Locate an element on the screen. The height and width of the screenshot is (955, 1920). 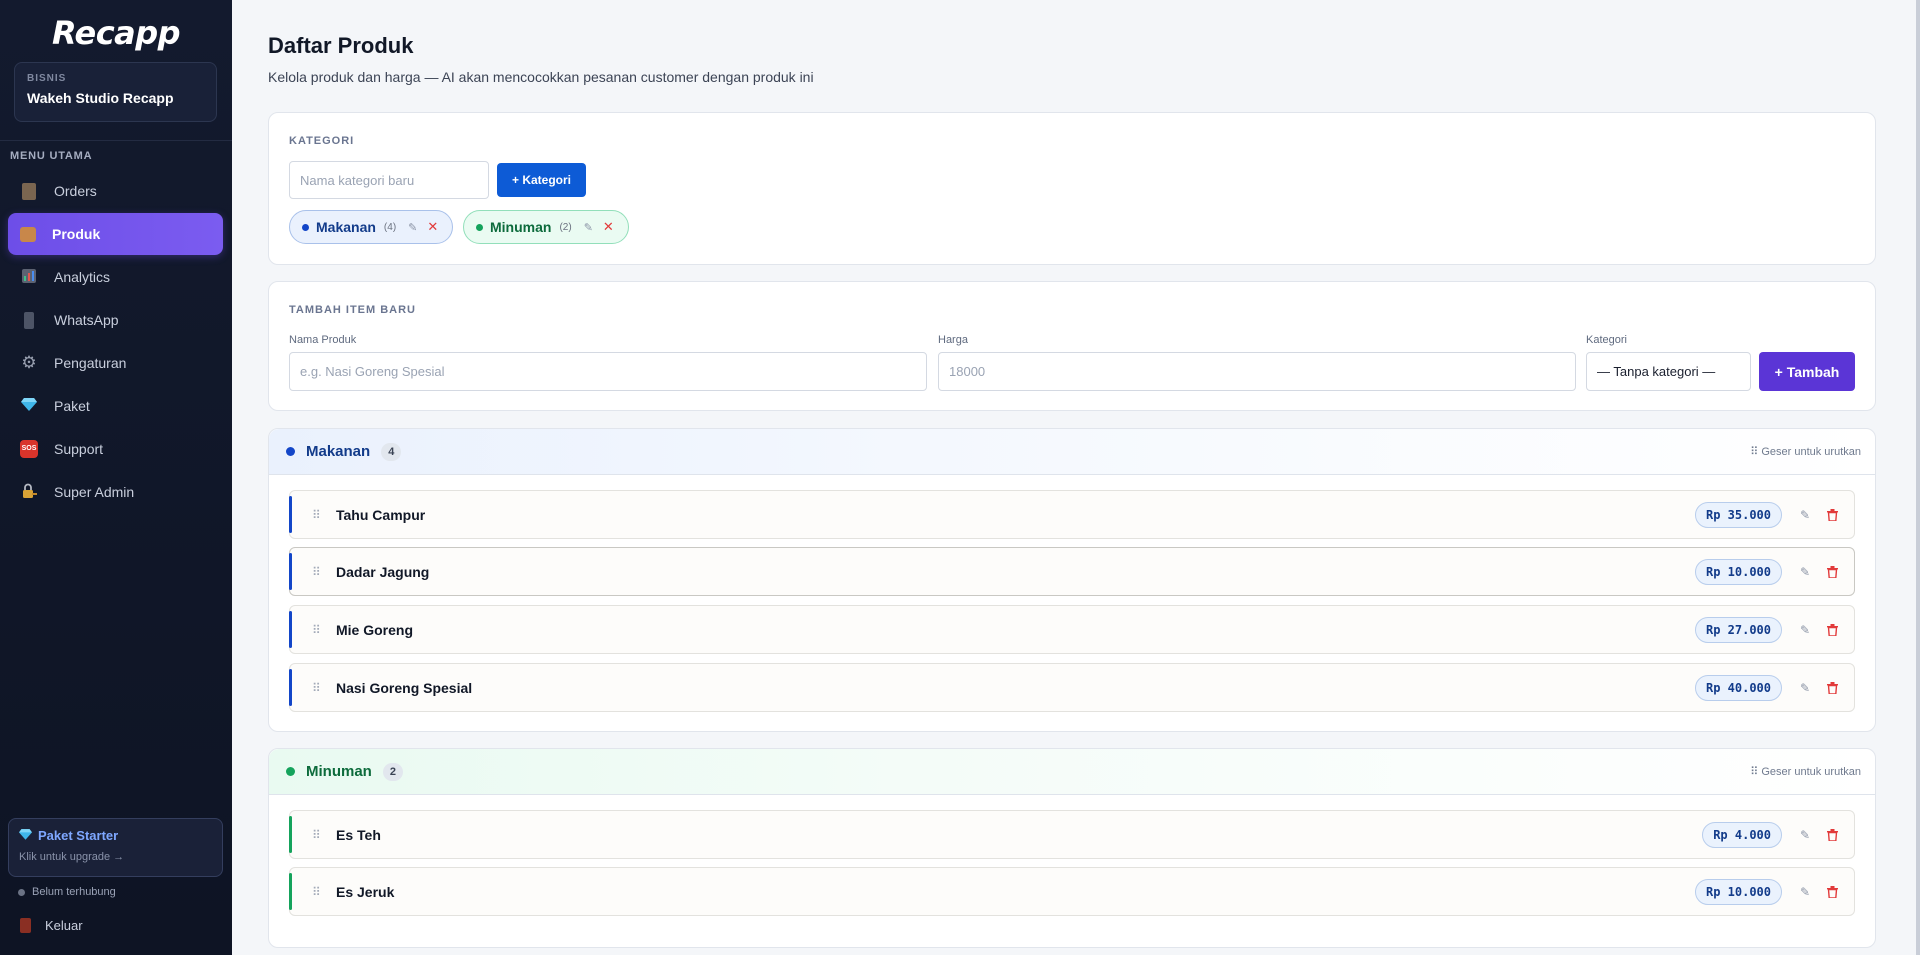
gear-icon: ⚙ is located at coordinates (29, 362).